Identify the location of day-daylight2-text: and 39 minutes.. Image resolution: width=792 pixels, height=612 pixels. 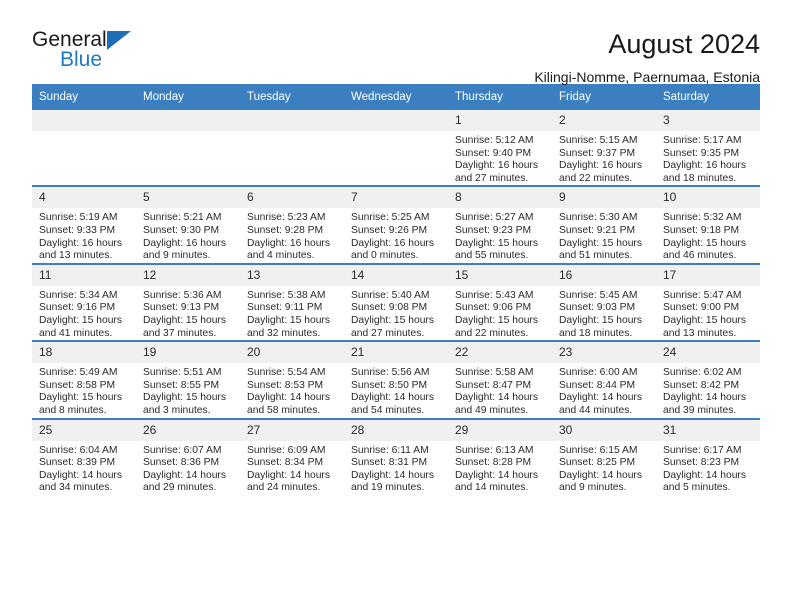
(700, 410).